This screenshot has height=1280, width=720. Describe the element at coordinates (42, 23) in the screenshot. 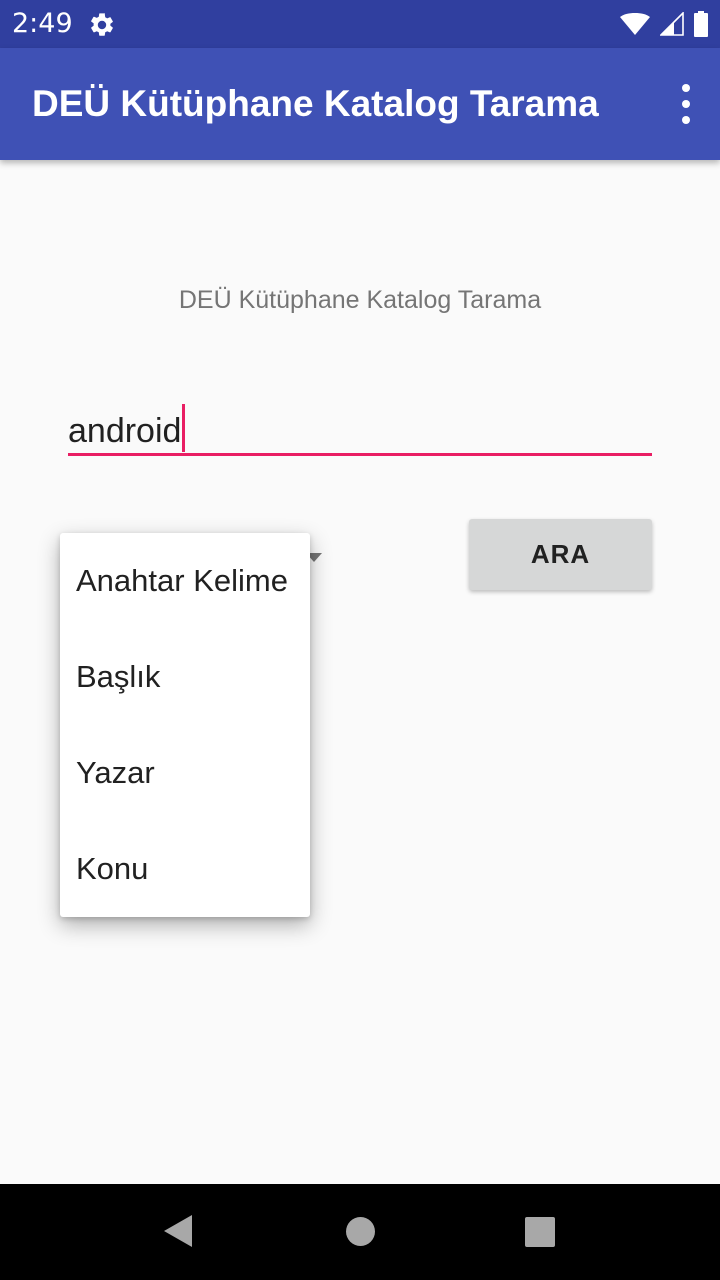

I see `status-time: 2:49` at that location.